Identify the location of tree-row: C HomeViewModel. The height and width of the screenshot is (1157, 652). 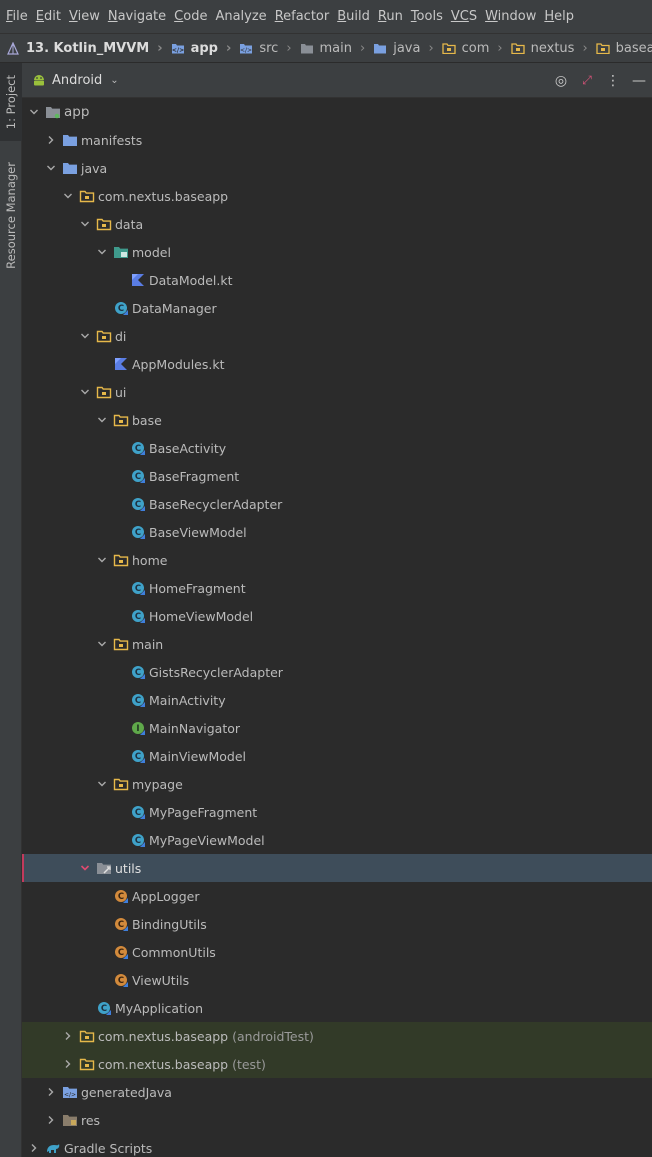
(337, 616).